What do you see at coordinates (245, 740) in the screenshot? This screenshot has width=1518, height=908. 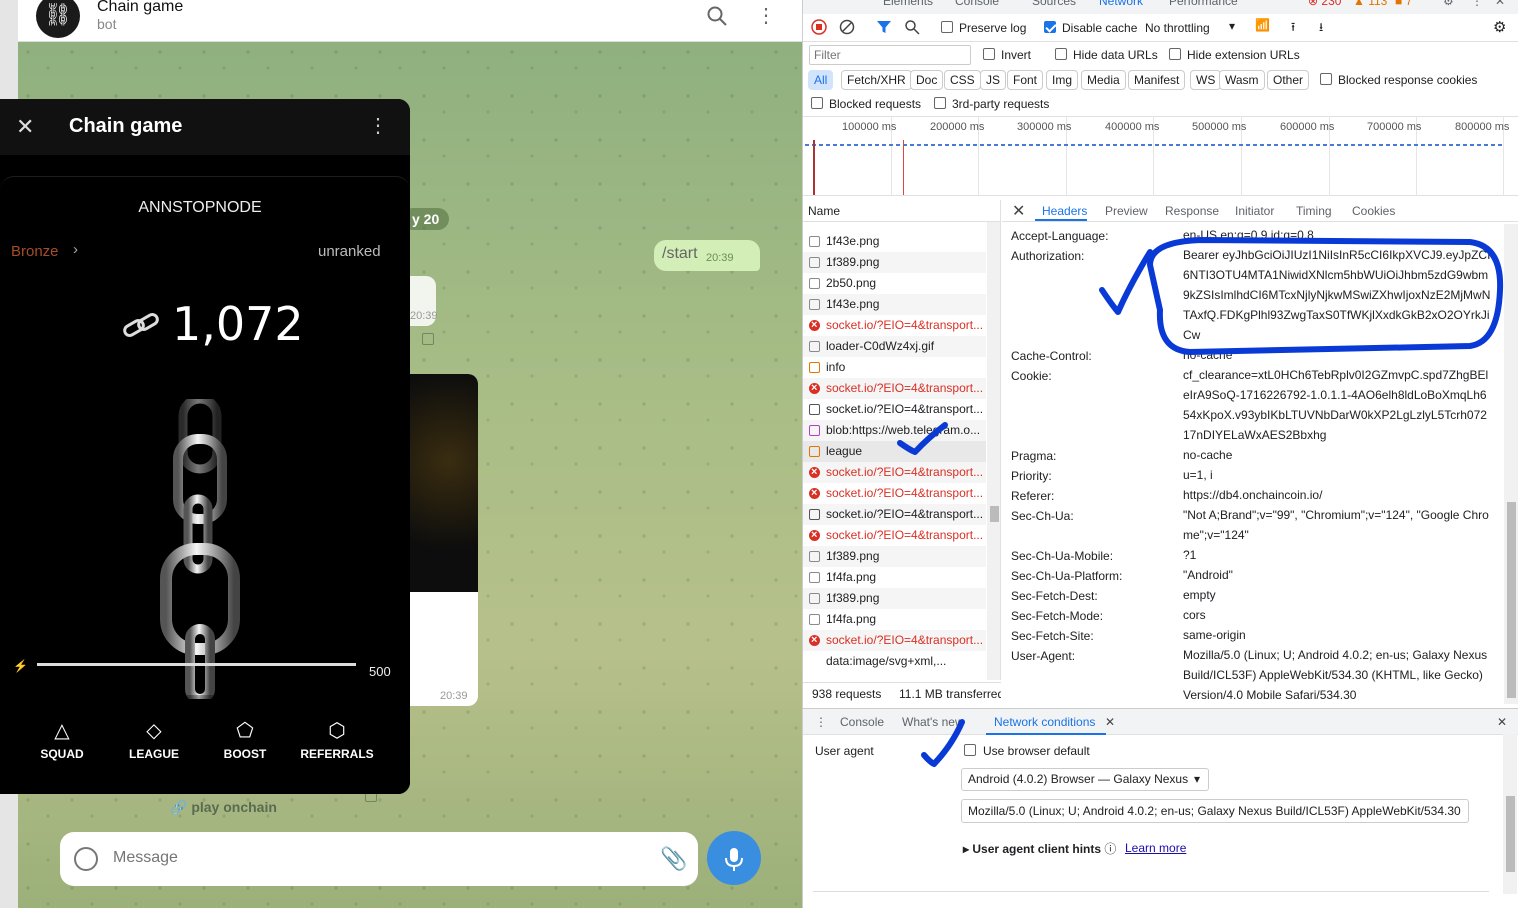 I see `nav-boost: ⬠ BOOST` at bounding box center [245, 740].